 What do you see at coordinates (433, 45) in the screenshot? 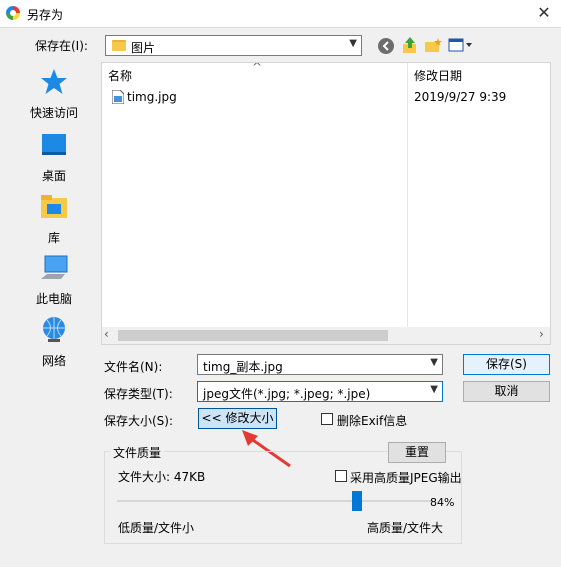
I see `new-folder-icon` at bounding box center [433, 45].